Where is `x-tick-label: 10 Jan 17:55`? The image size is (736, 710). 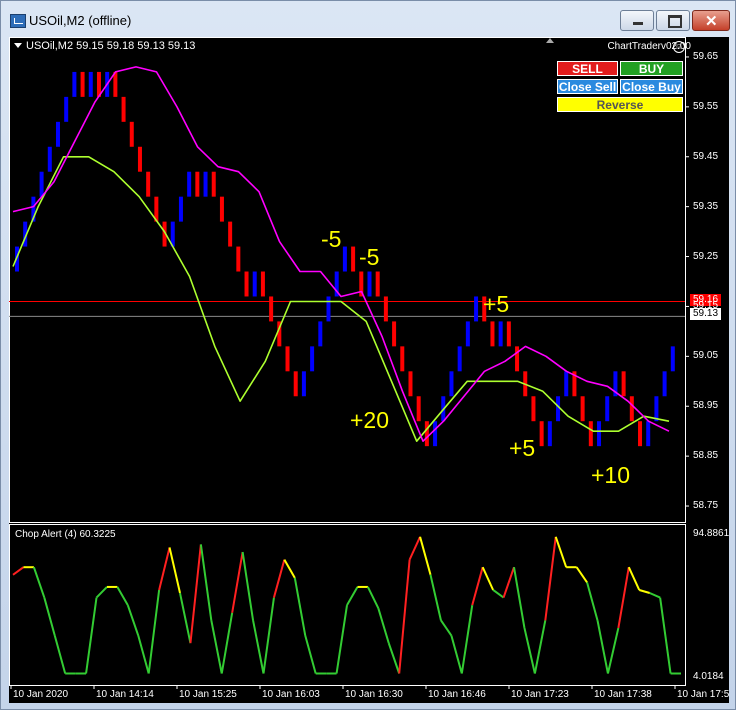 x-tick-label: 10 Jan 17:55 is located at coordinates (703, 694).